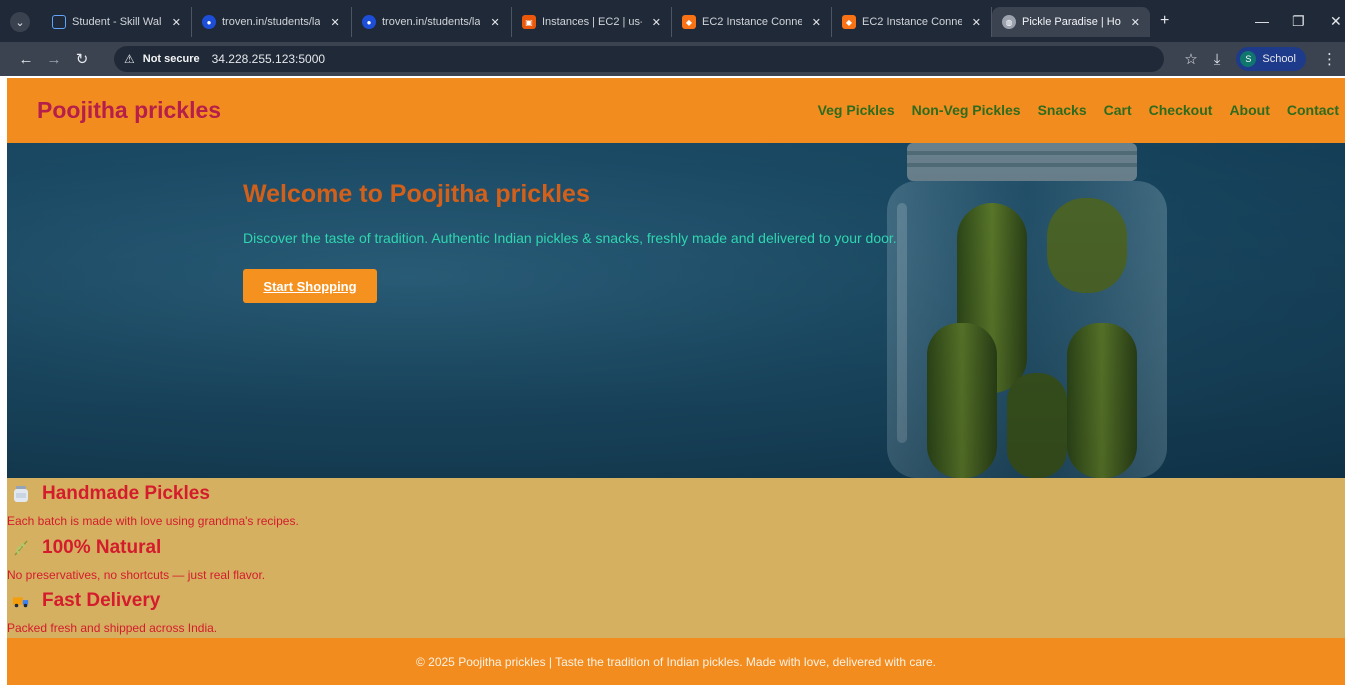 Image resolution: width=1345 pixels, height=685 pixels. What do you see at coordinates (1181, 110) in the screenshot?
I see `nav-checkout: Checkout` at bounding box center [1181, 110].